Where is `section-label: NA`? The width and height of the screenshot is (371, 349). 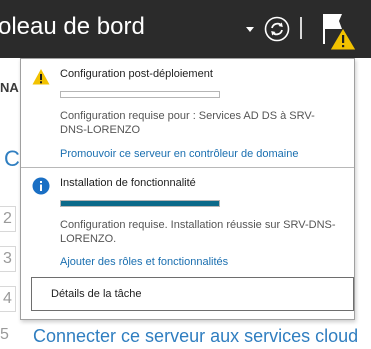 section-label: NA is located at coordinates (9, 87).